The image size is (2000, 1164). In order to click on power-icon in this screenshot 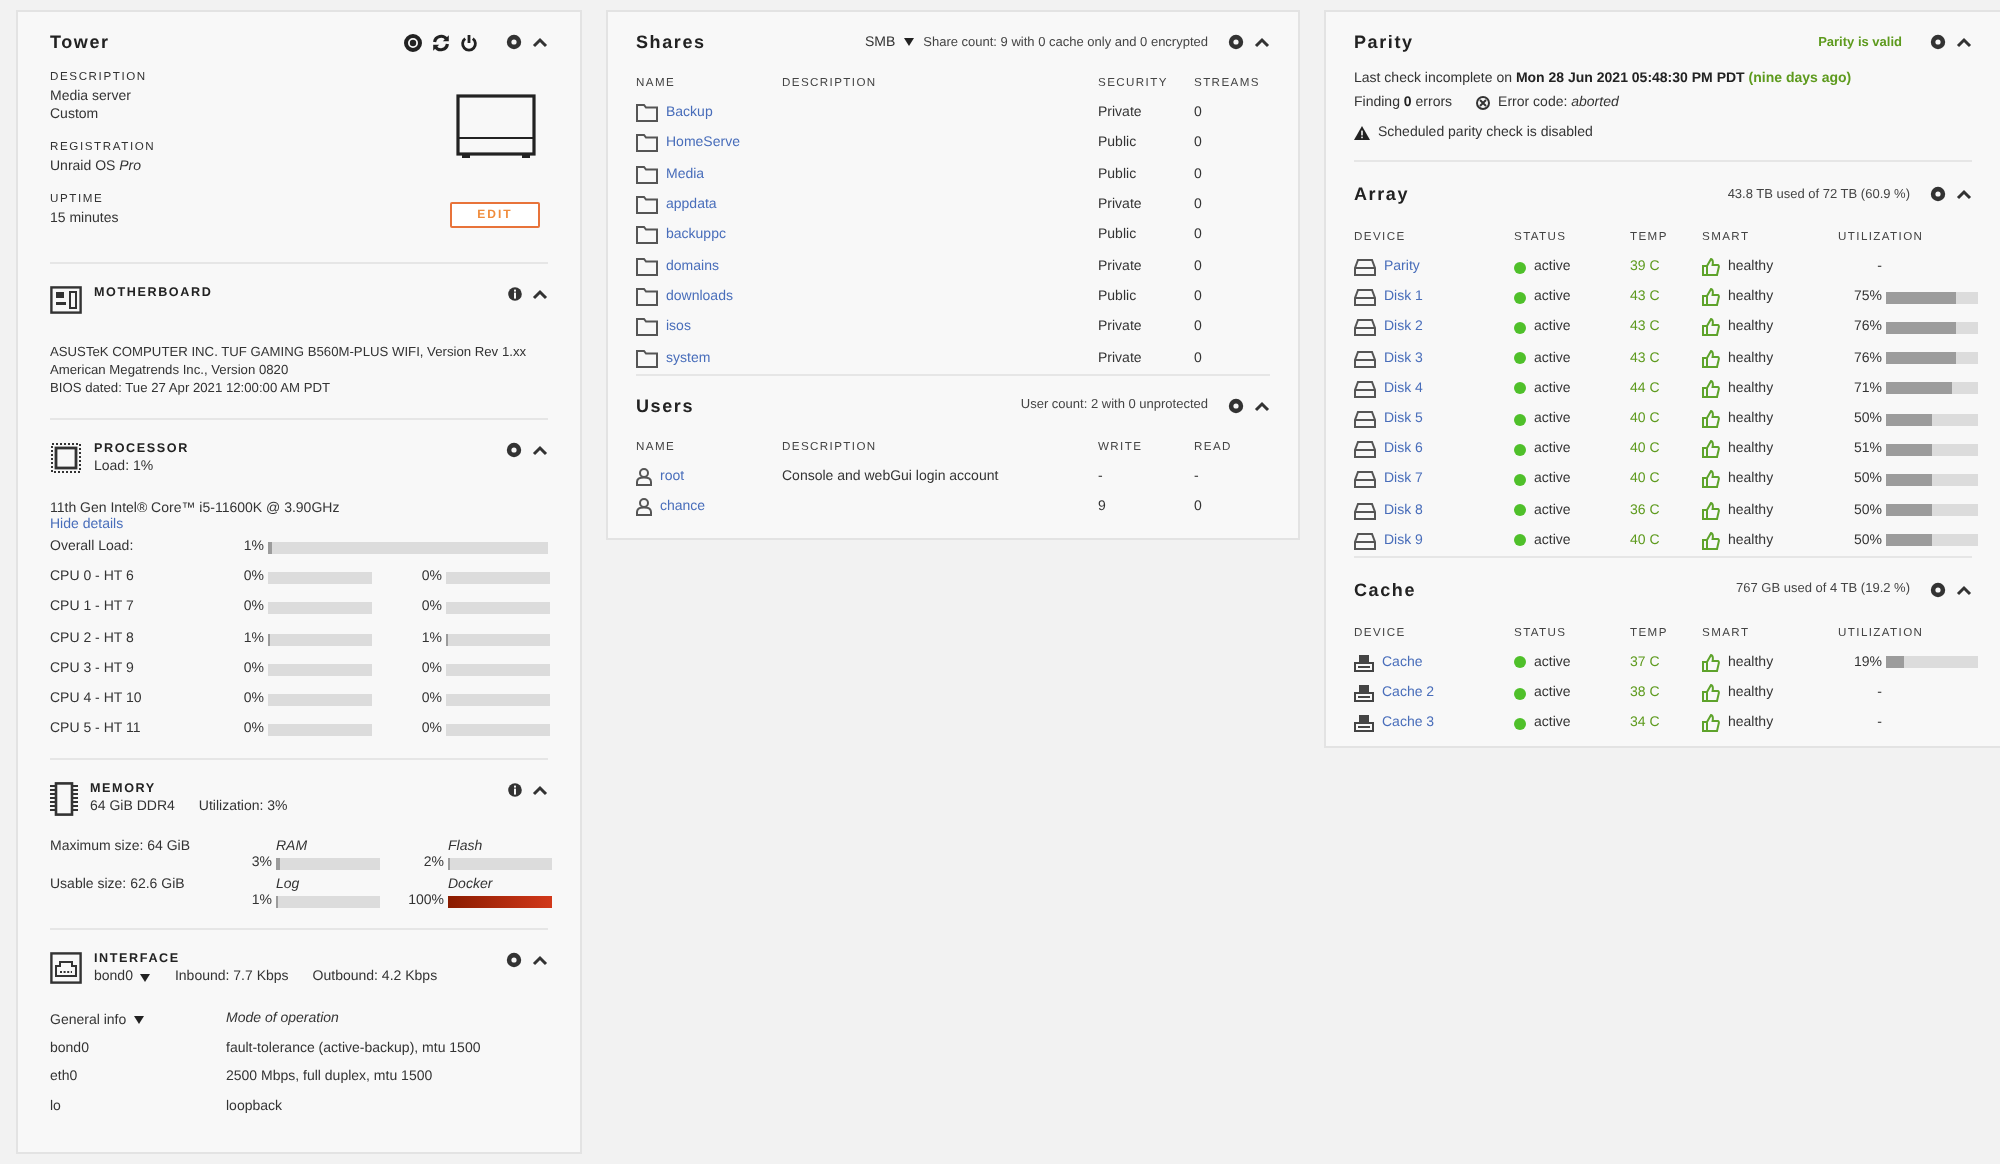, I will do `click(469, 42)`.